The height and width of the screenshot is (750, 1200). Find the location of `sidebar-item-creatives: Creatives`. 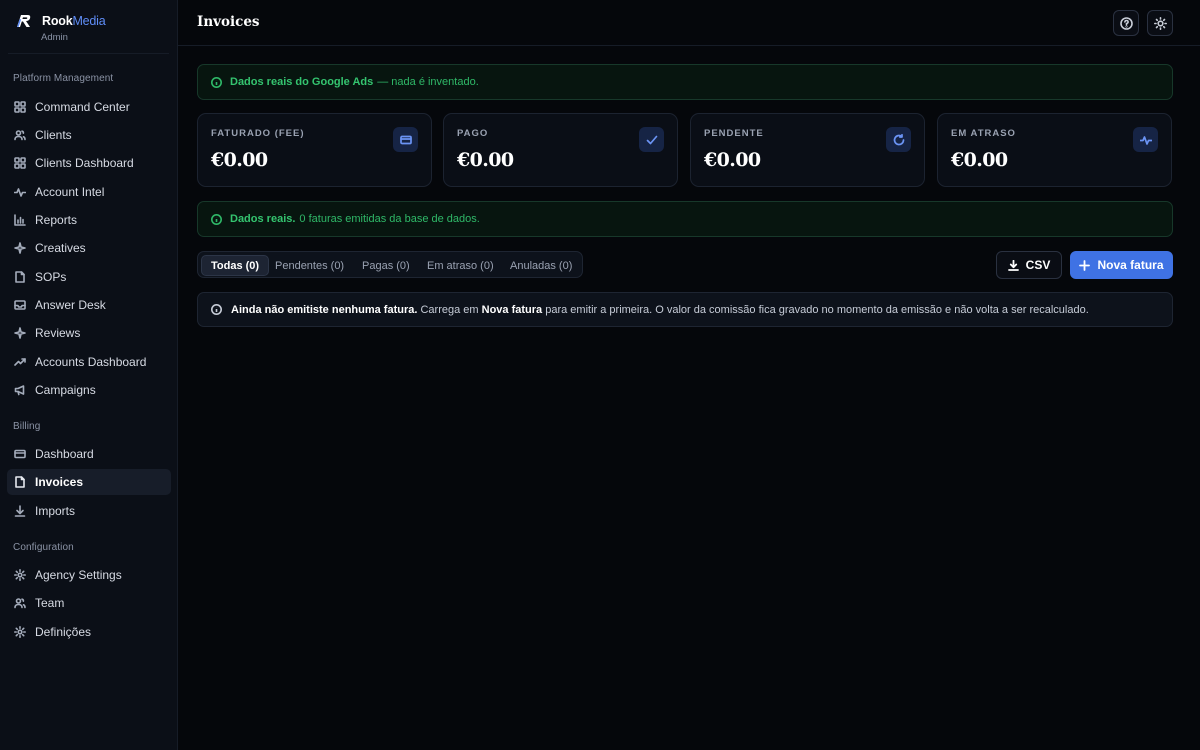

sidebar-item-creatives: Creatives is located at coordinates (89, 248).